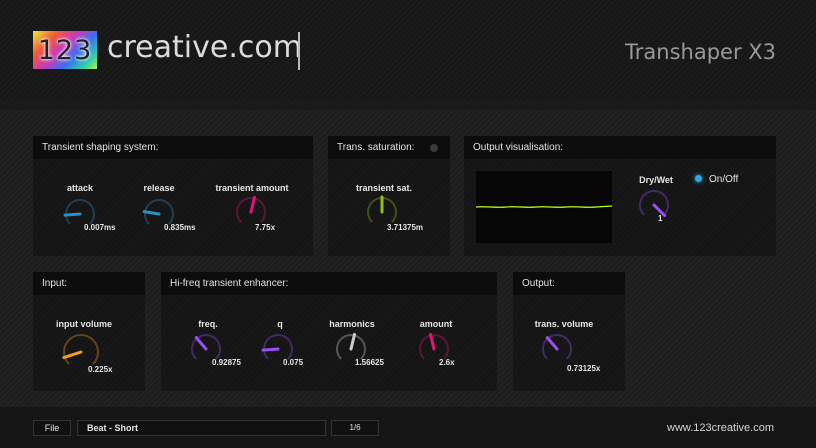  Describe the element at coordinates (100, 369) in the screenshot. I see `input-volume-value: 0.225x` at that location.